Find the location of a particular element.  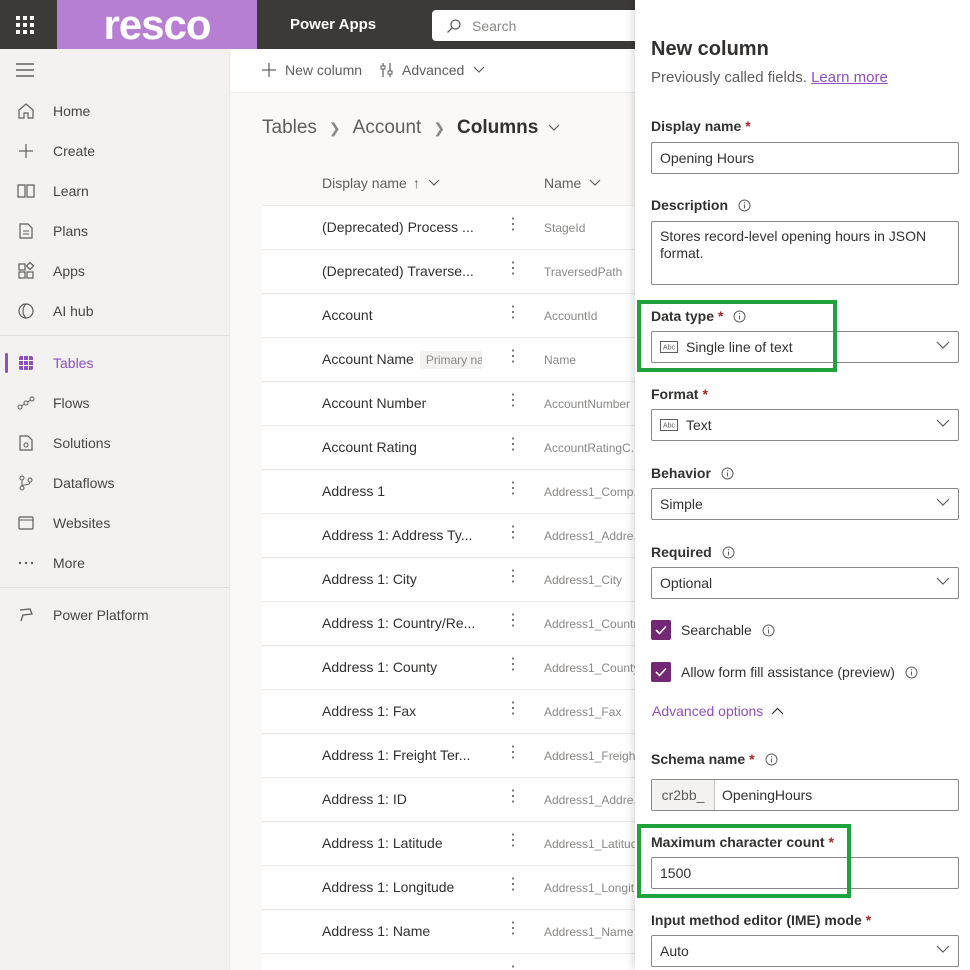

table-row: Address 1: Fax ⋮ Address1_Fax is located at coordinates (448, 711).